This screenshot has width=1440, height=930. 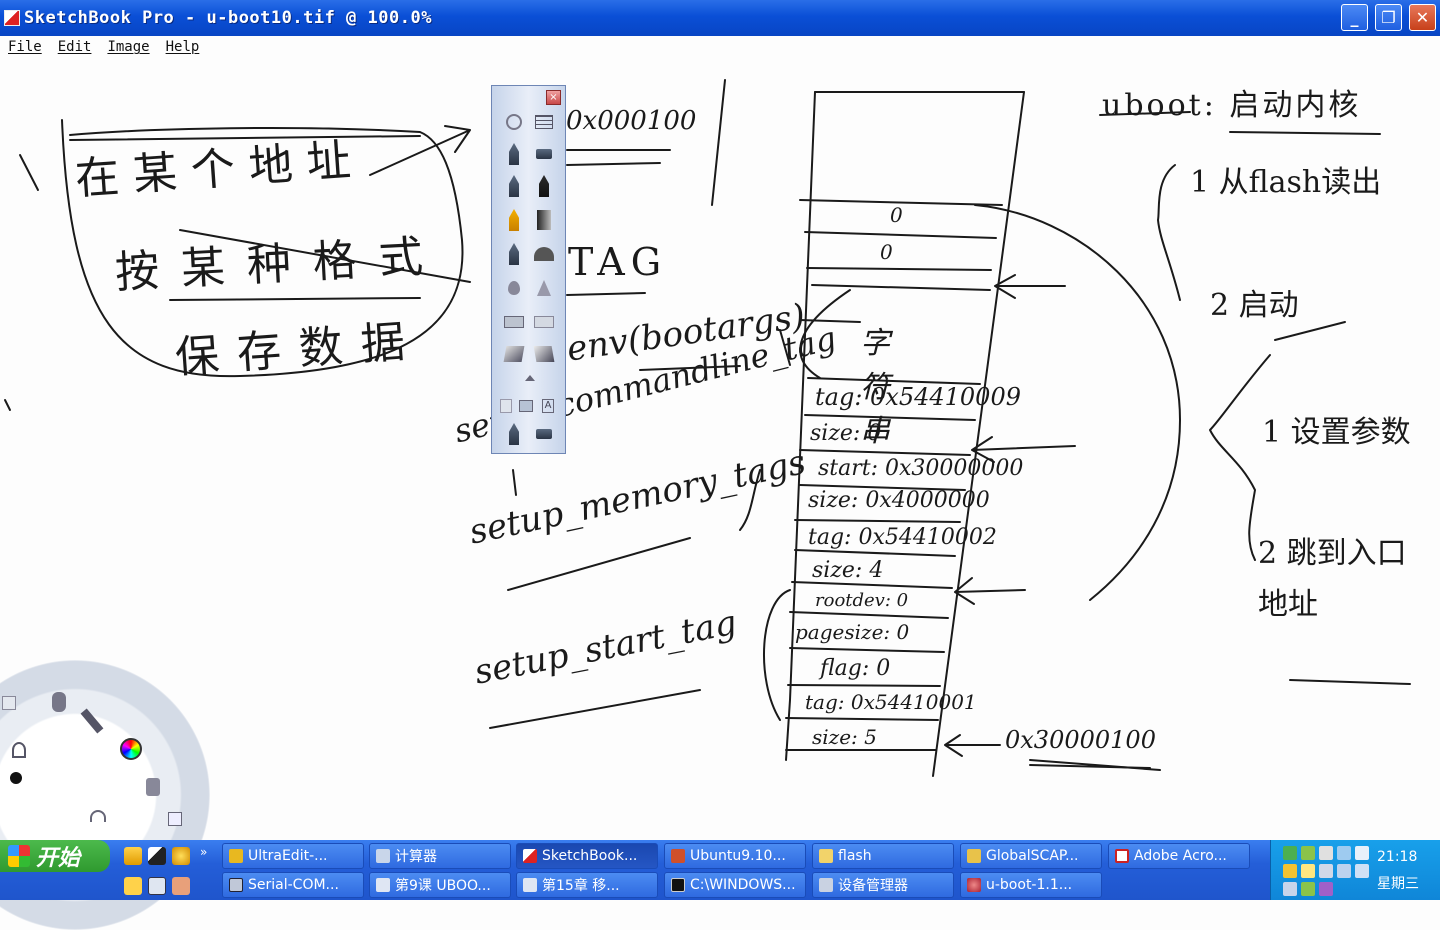 I want to click on palette-close-button: ×, so click(x=553, y=97).